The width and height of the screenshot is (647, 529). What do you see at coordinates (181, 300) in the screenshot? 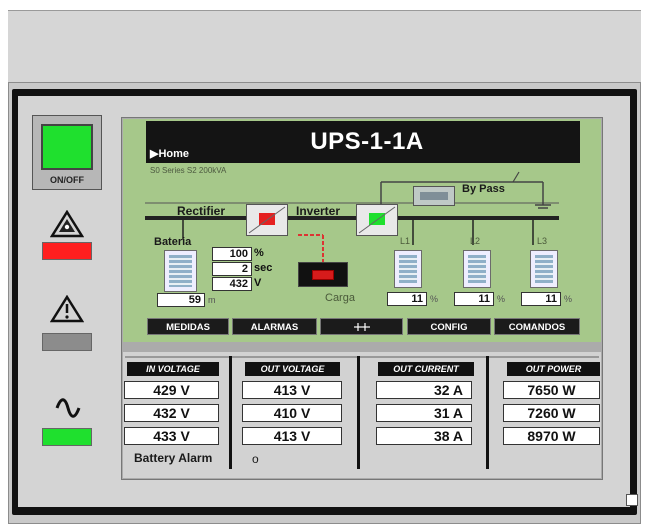
I see `battery-minutes-value: 59` at bounding box center [181, 300].